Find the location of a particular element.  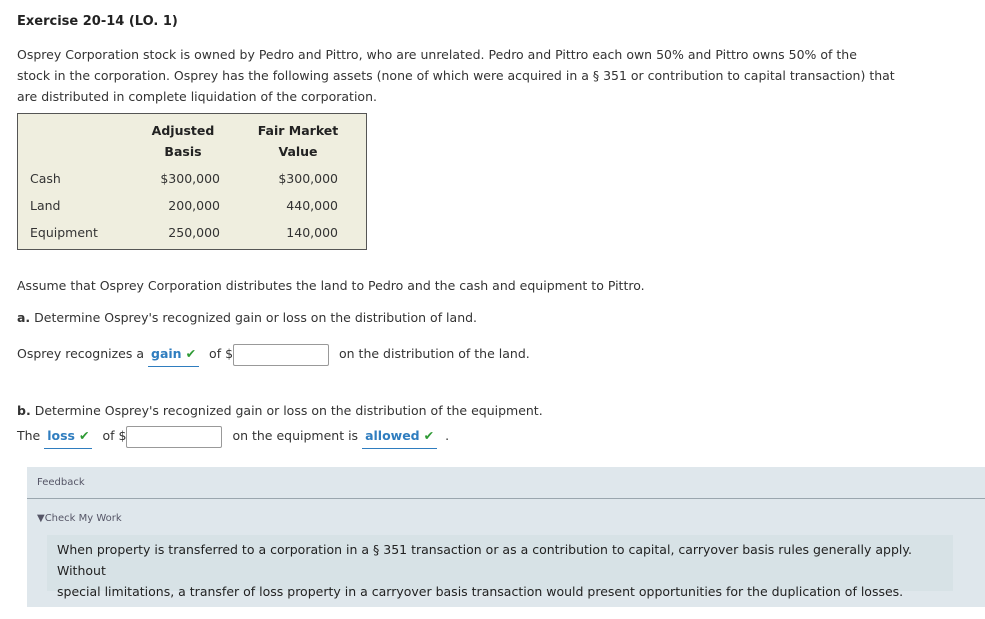

part-a-suffix: on the distribution of the land. is located at coordinates (434, 353).